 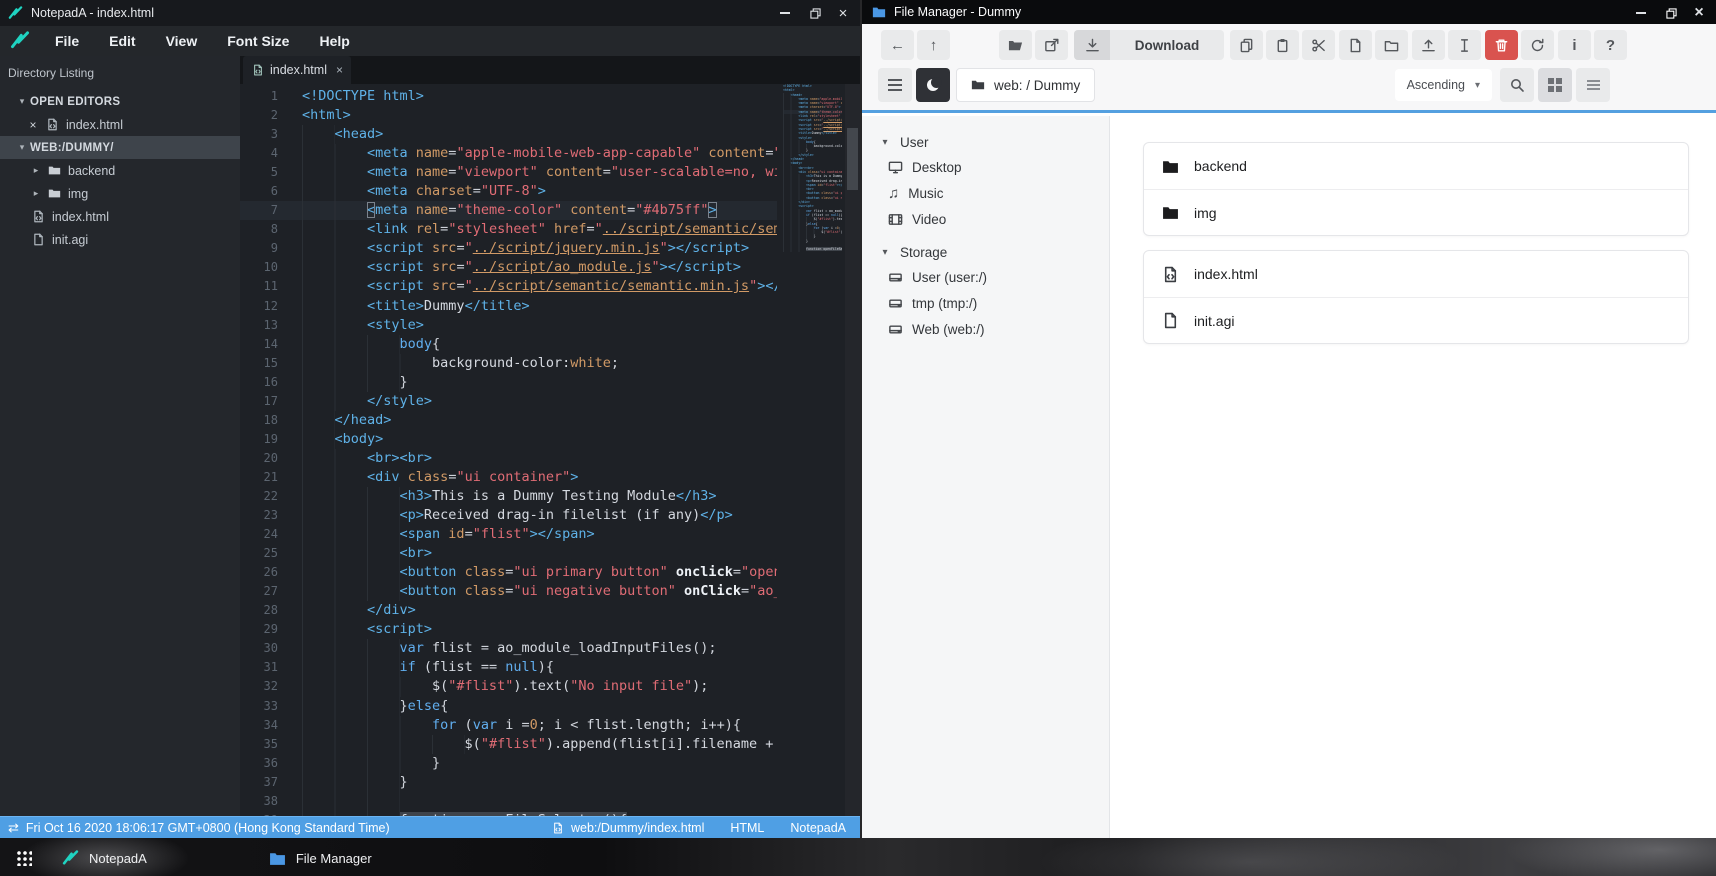 What do you see at coordinates (508, 96) in the screenshot?
I see `code-line-1: 1 <!DOCTYPE html>` at bounding box center [508, 96].